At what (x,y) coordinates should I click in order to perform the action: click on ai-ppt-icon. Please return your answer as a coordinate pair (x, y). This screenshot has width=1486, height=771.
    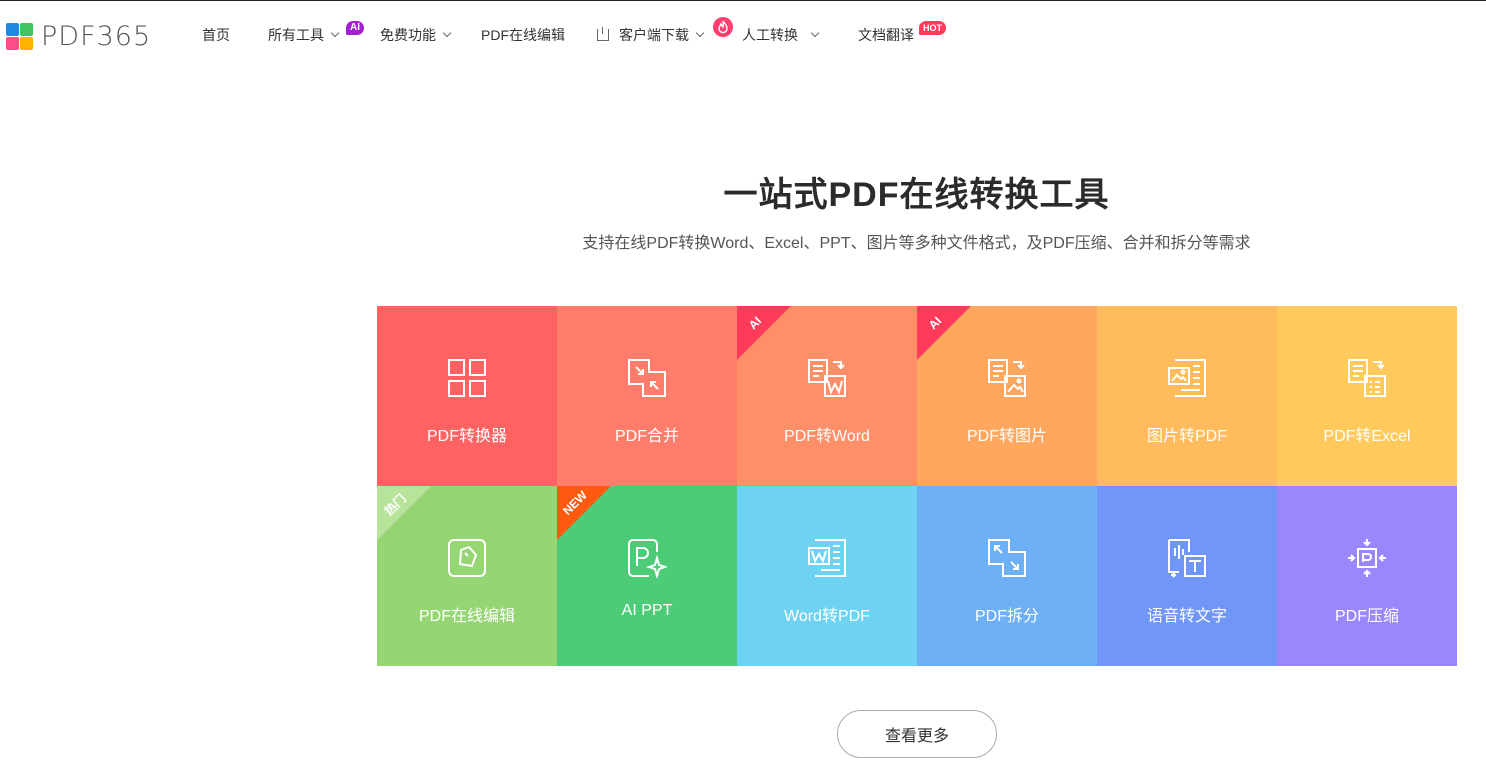
    Looking at the image, I should click on (647, 558).